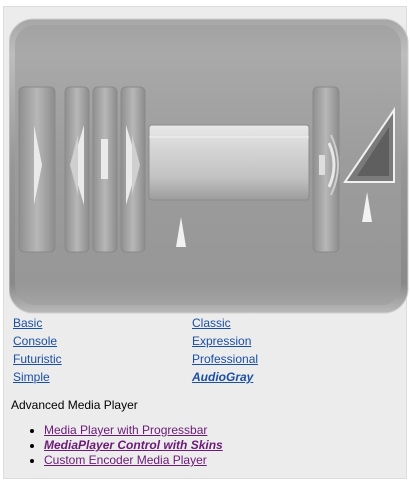 Image resolution: width=410 pixels, height=481 pixels. Describe the element at coordinates (31, 377) in the screenshot. I see `skin-link-simple: Simple` at that location.